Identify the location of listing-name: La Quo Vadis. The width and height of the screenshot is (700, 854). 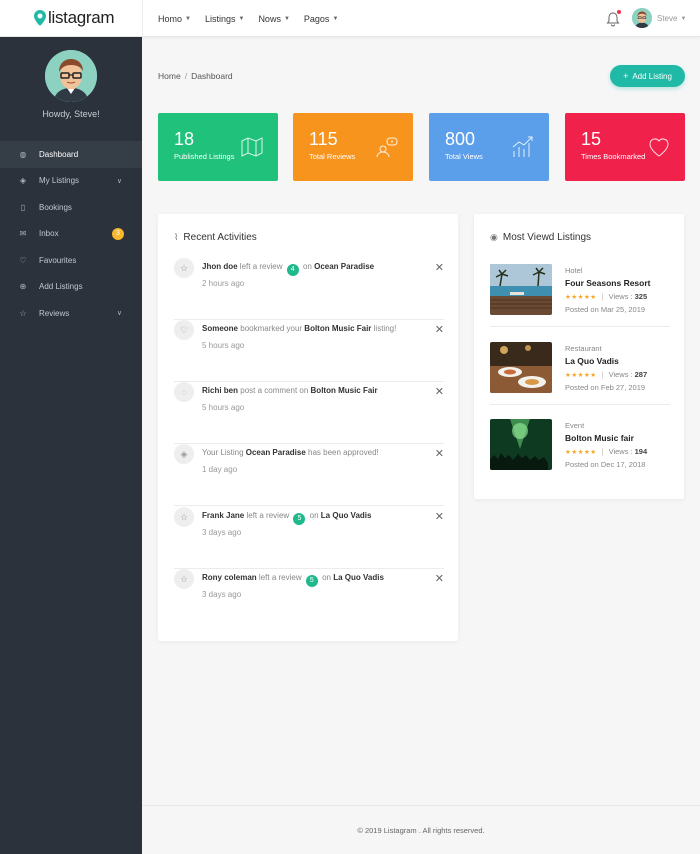
(592, 361).